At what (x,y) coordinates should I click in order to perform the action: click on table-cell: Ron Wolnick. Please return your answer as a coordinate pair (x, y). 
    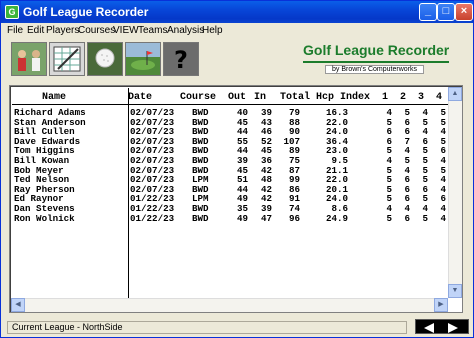
    Looking at the image, I should click on (44, 218).